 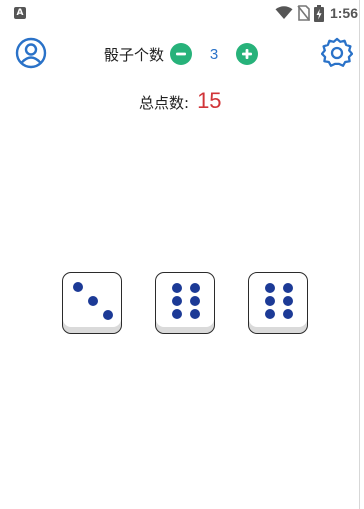 I want to click on increase-dice-button, so click(x=247, y=54).